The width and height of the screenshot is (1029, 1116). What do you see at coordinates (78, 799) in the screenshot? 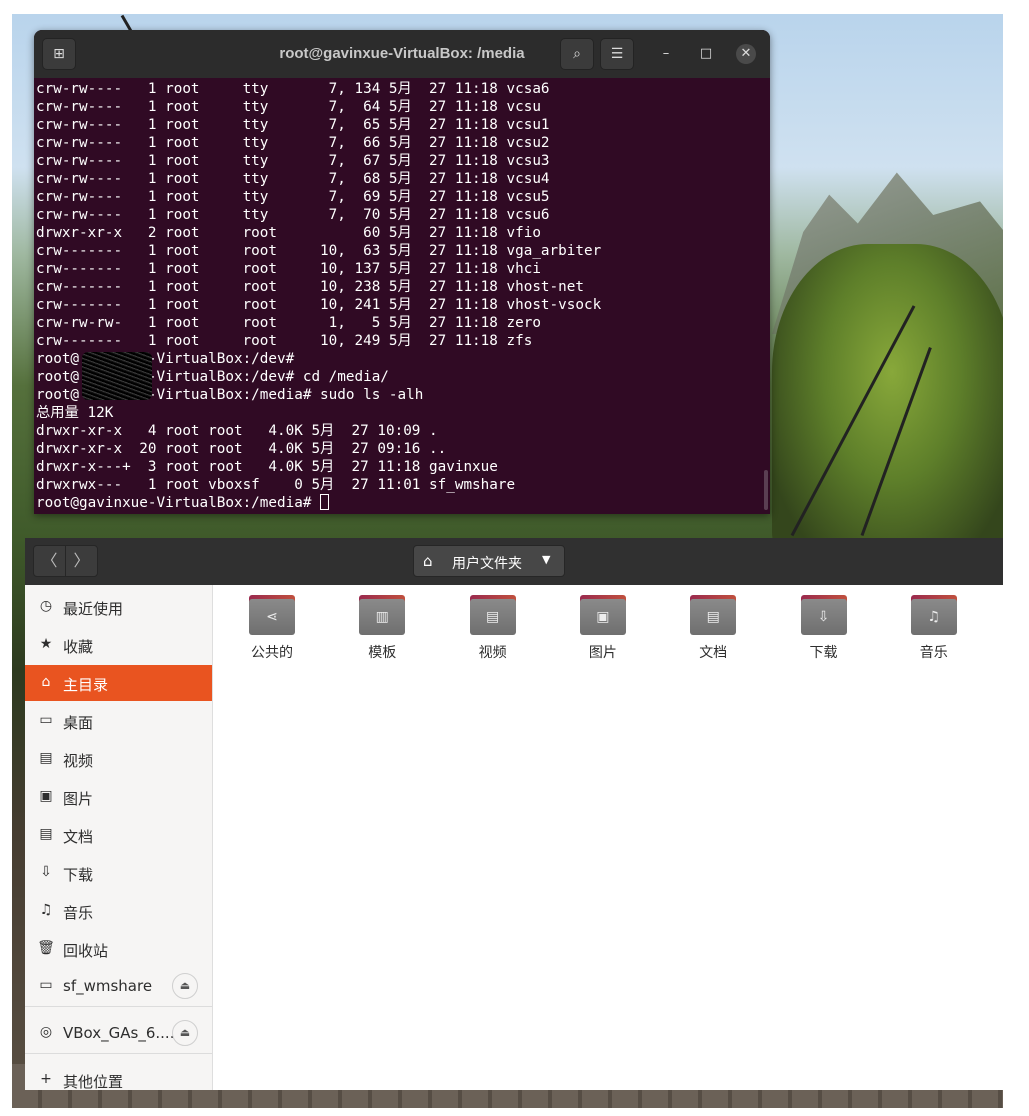
I see `sidebar-item-label: 图片` at bounding box center [78, 799].